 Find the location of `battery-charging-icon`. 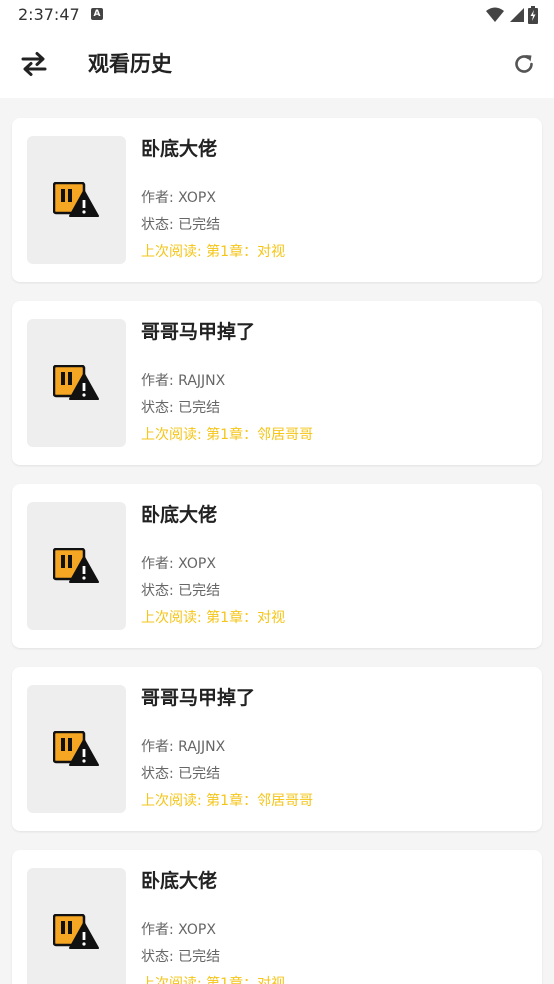

battery-charging-icon is located at coordinates (533, 15).